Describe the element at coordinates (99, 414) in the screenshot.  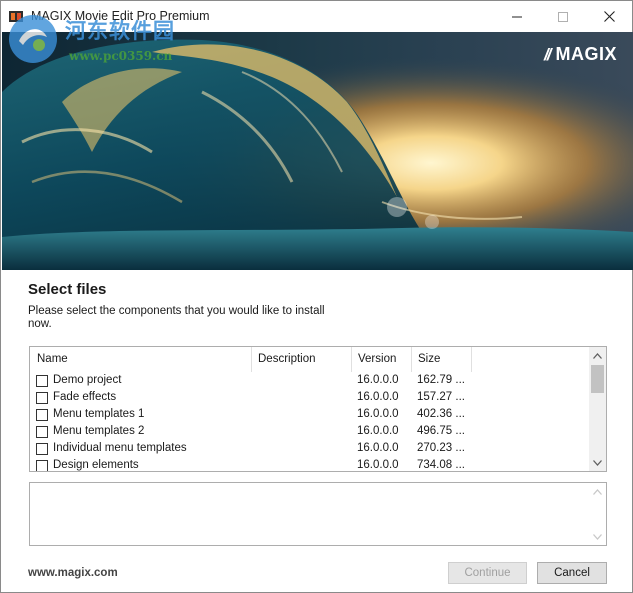
I see `component-name: Menu templates 1` at that location.